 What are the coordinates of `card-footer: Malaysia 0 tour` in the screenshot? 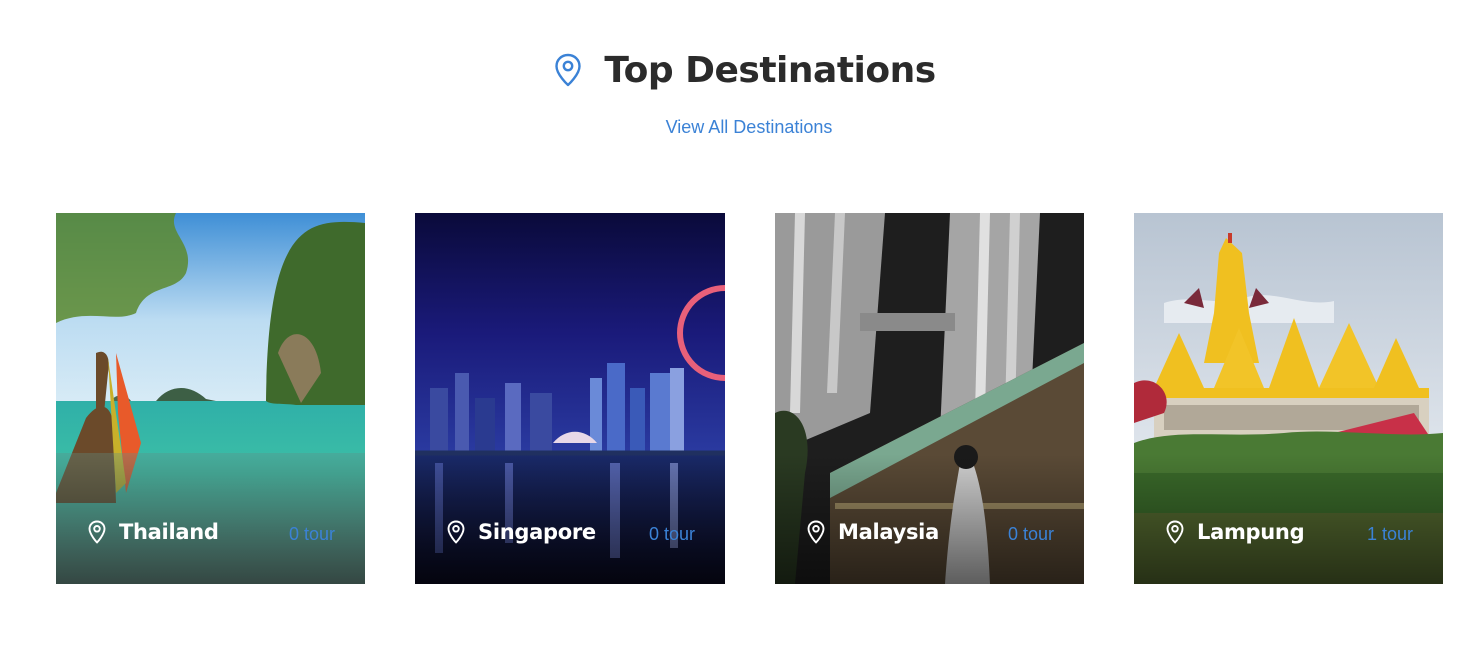 It's located at (930, 532).